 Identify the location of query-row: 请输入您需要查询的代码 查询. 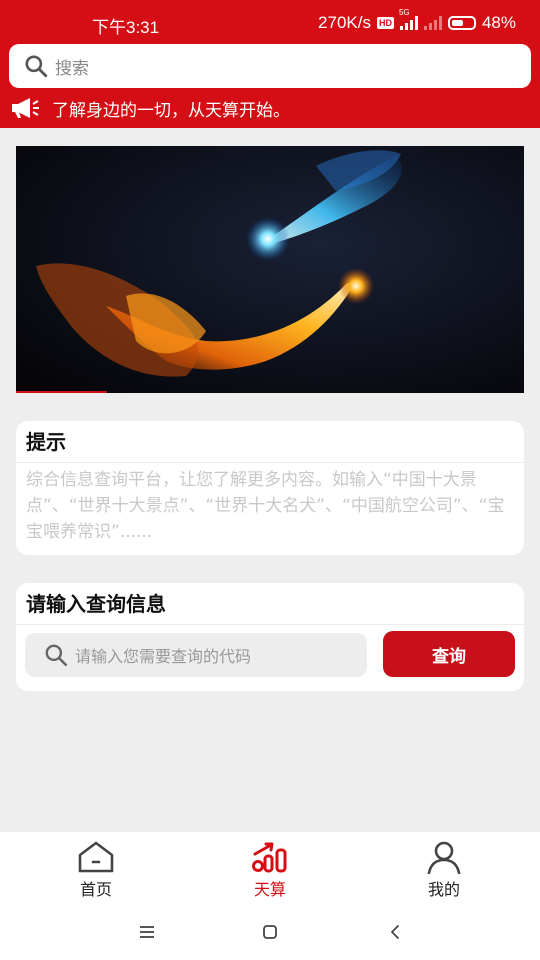
(270, 655).